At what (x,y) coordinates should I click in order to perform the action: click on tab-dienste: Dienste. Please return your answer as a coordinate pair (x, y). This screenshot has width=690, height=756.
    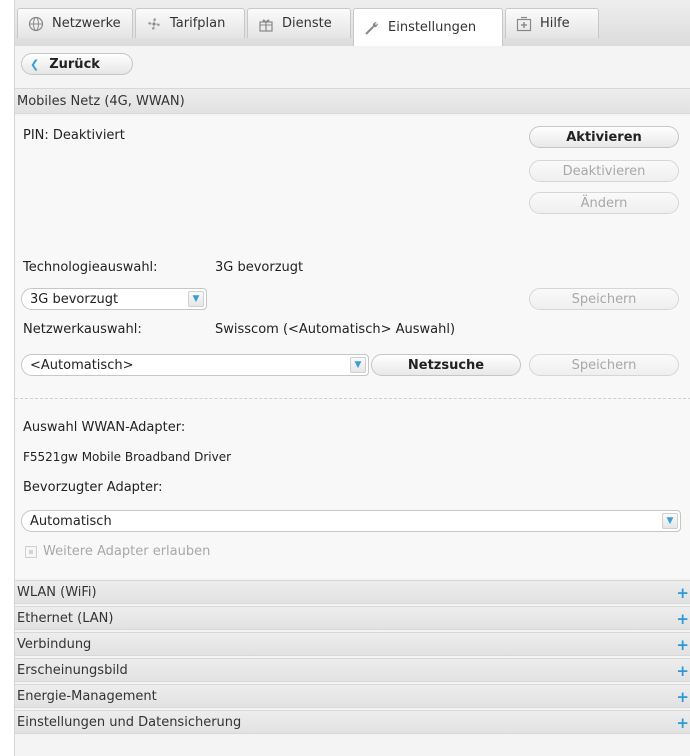
    Looking at the image, I should click on (299, 23).